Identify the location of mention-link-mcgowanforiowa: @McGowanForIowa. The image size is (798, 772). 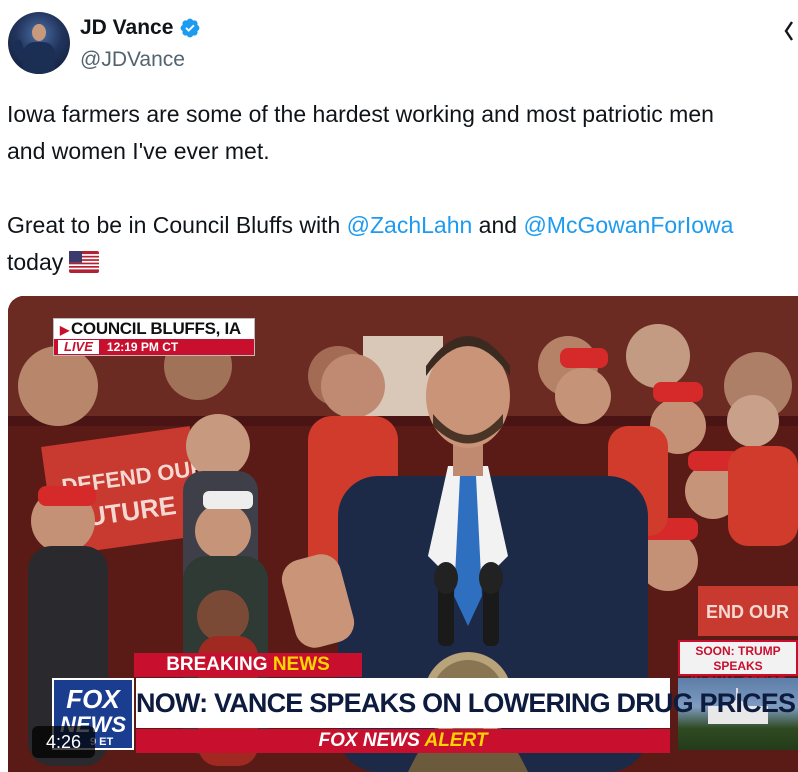
(628, 225).